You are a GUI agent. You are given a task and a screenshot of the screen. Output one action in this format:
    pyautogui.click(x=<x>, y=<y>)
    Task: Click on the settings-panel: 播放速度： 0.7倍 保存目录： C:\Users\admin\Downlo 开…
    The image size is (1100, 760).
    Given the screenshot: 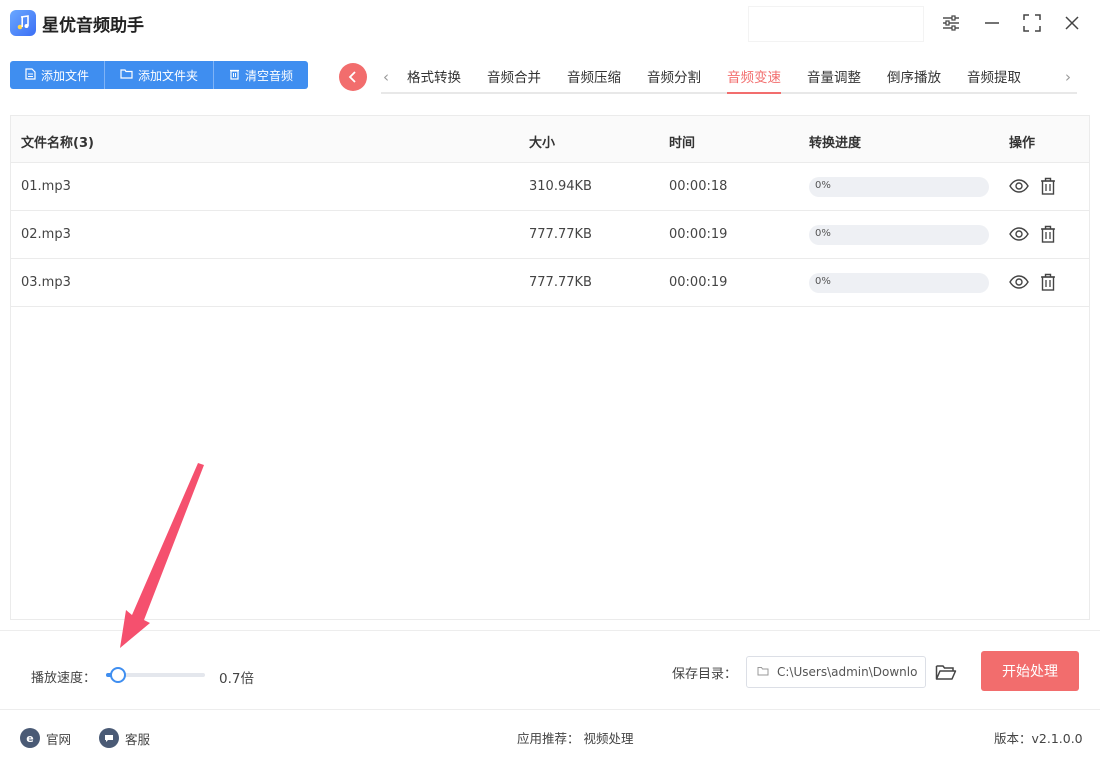 What is the action you would take?
    pyautogui.click(x=550, y=670)
    